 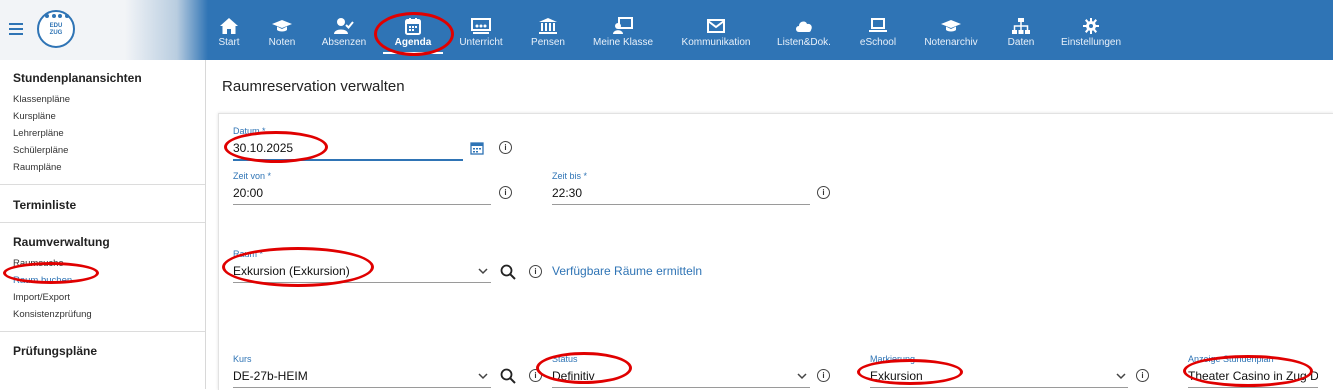 I want to click on sidebar-section-title: Terminliste, so click(x=109, y=205).